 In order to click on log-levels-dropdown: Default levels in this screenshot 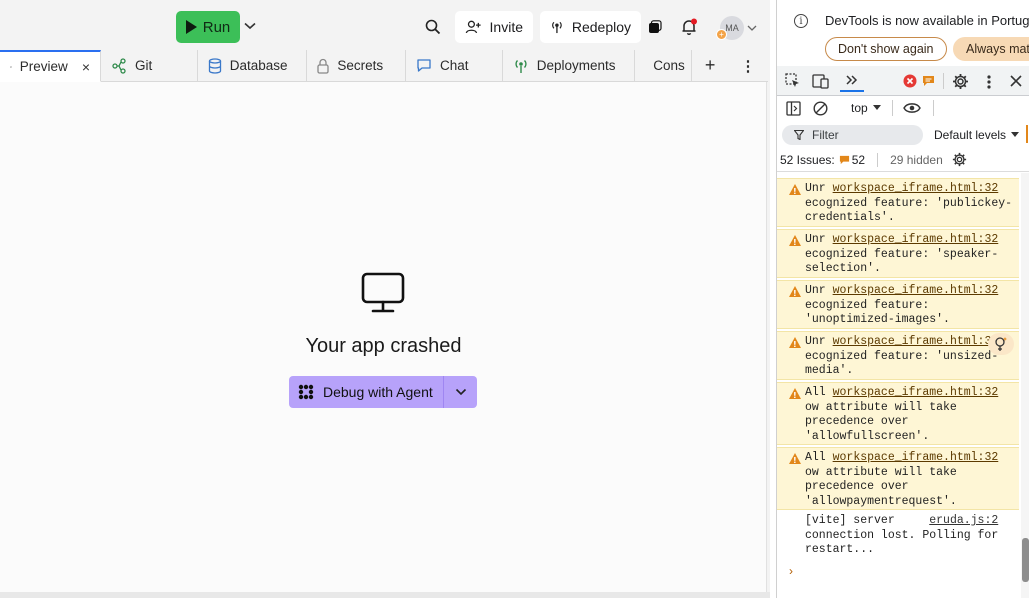, I will do `click(977, 135)`.